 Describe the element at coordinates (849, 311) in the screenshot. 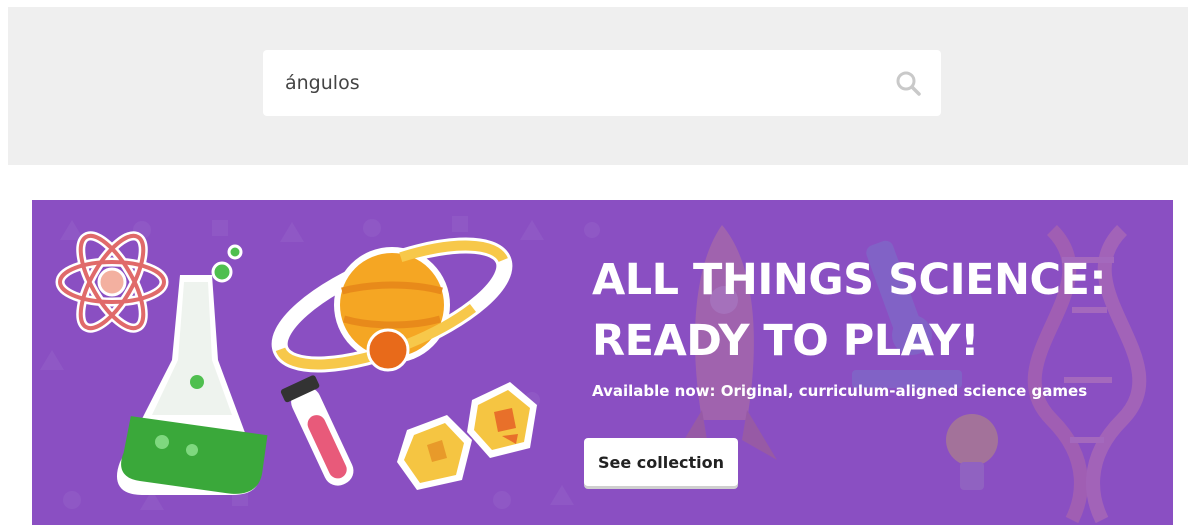

I see `banner-title: ALL THINGS SCIENCE: READY TO PLAY!` at that location.